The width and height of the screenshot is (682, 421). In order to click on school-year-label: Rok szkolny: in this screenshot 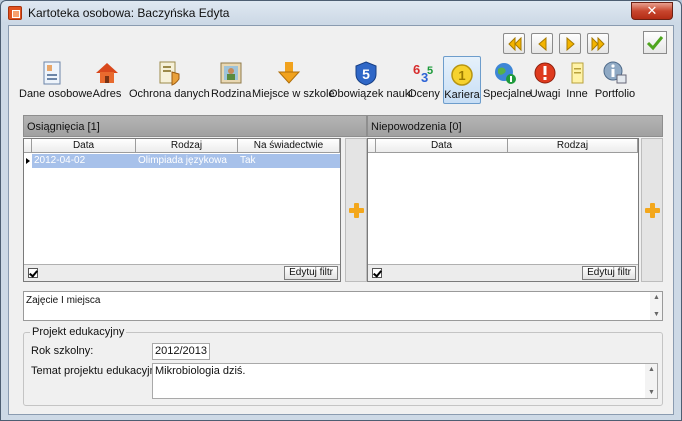, I will do `click(62, 351)`.